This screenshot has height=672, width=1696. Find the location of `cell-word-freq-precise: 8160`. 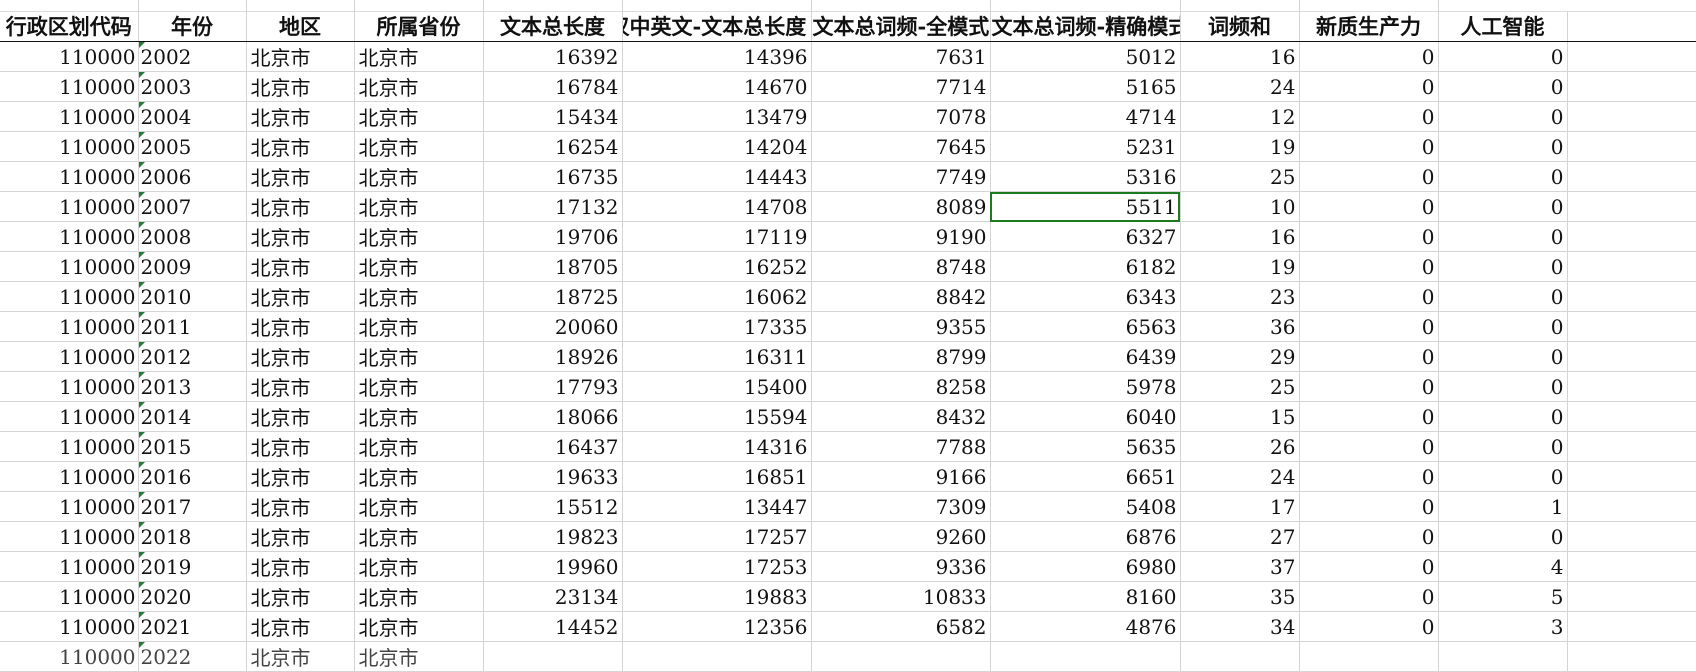

cell-word-freq-precise: 8160 is located at coordinates (1085, 596).